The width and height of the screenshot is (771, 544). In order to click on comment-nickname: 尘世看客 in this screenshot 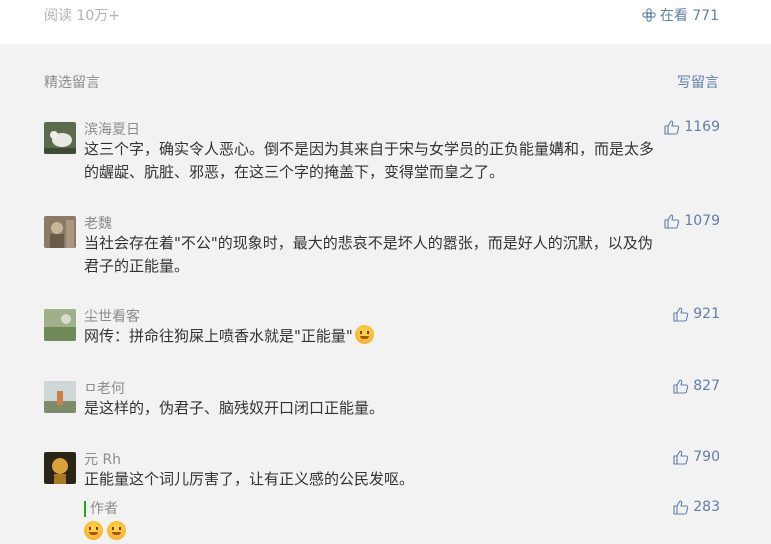, I will do `click(112, 316)`.